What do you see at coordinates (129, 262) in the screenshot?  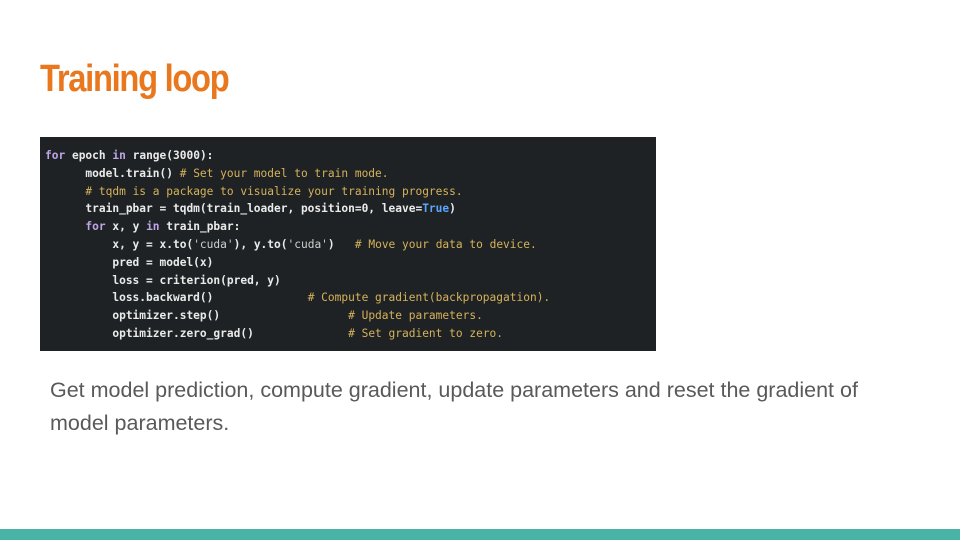 I see `code-token-plain: pred = model(x)` at bounding box center [129, 262].